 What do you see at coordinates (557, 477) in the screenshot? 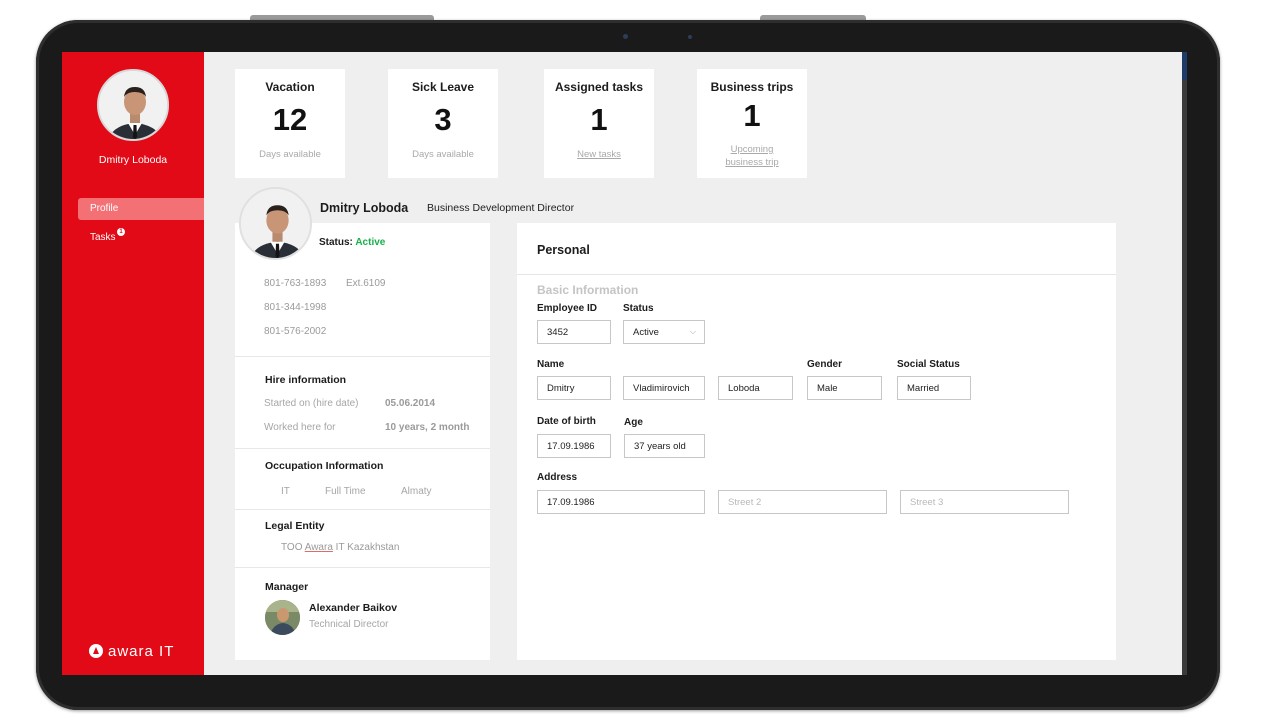
I see `address-label: Address` at bounding box center [557, 477].